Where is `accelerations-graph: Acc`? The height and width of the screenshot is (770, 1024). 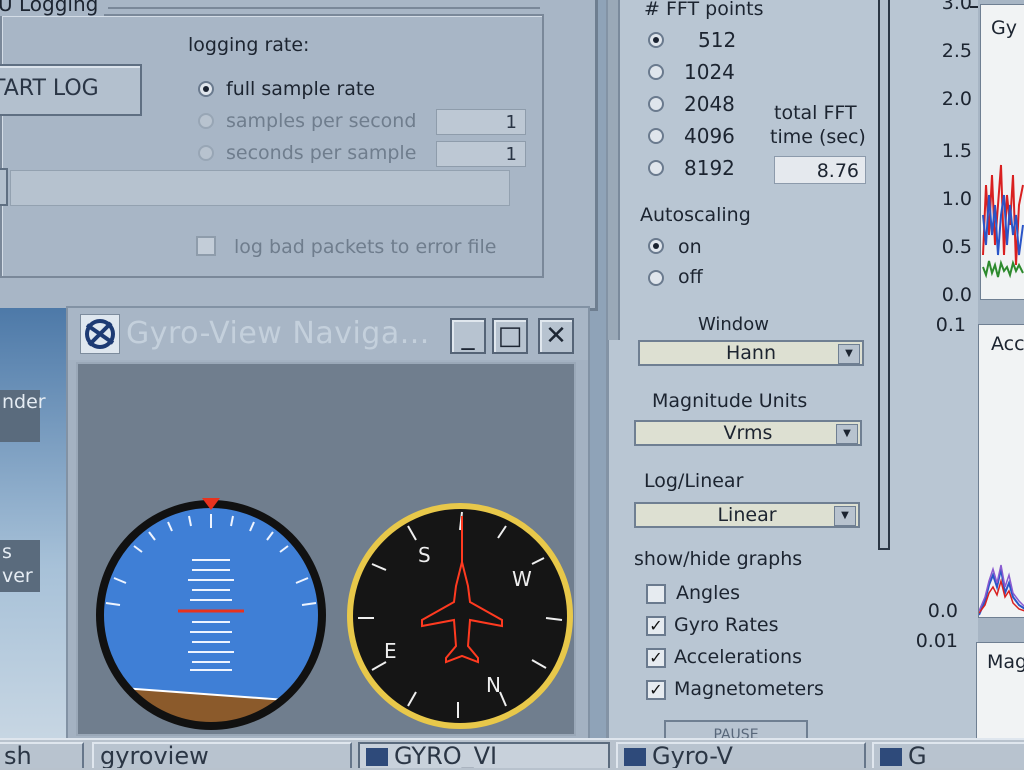
accelerations-graph: Acc is located at coordinates (1001, 471).